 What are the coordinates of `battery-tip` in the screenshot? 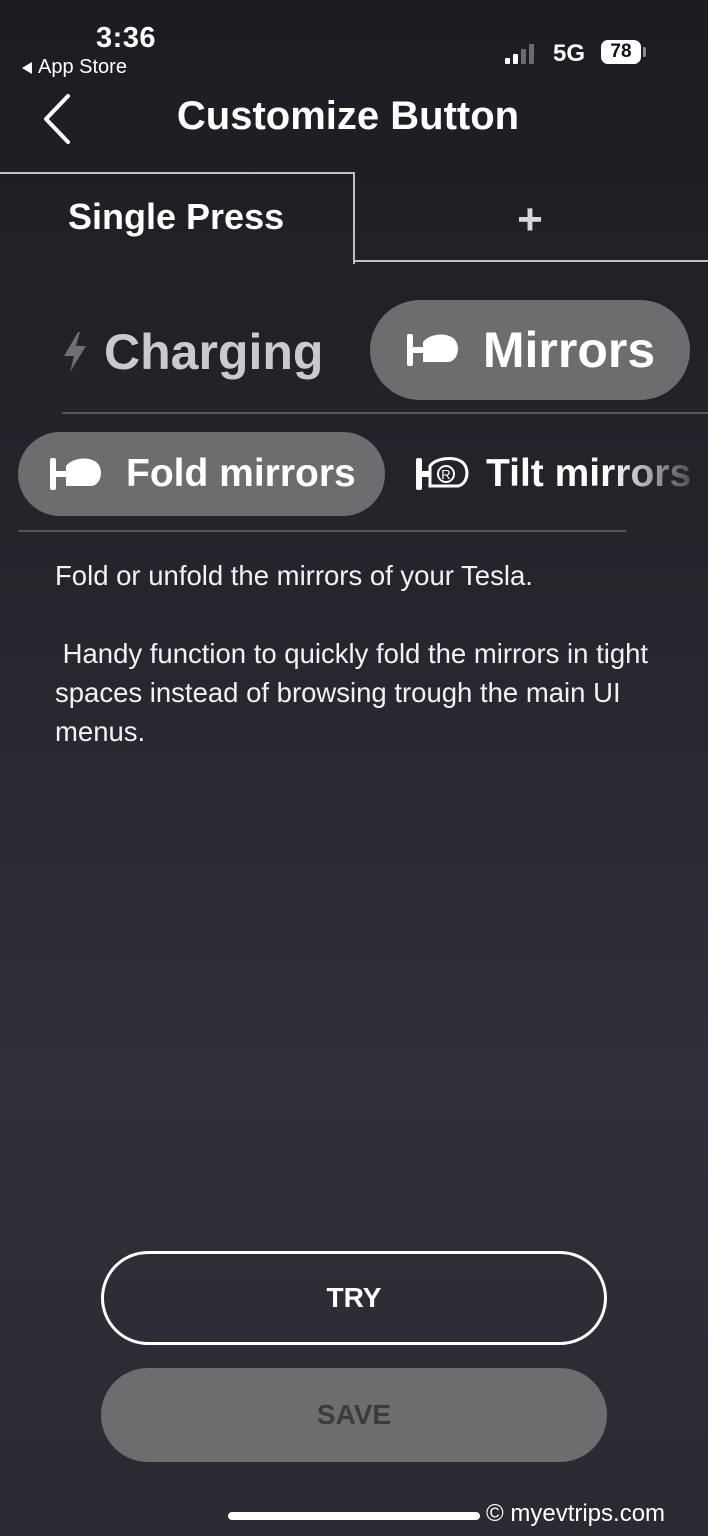 It's located at (644, 52).